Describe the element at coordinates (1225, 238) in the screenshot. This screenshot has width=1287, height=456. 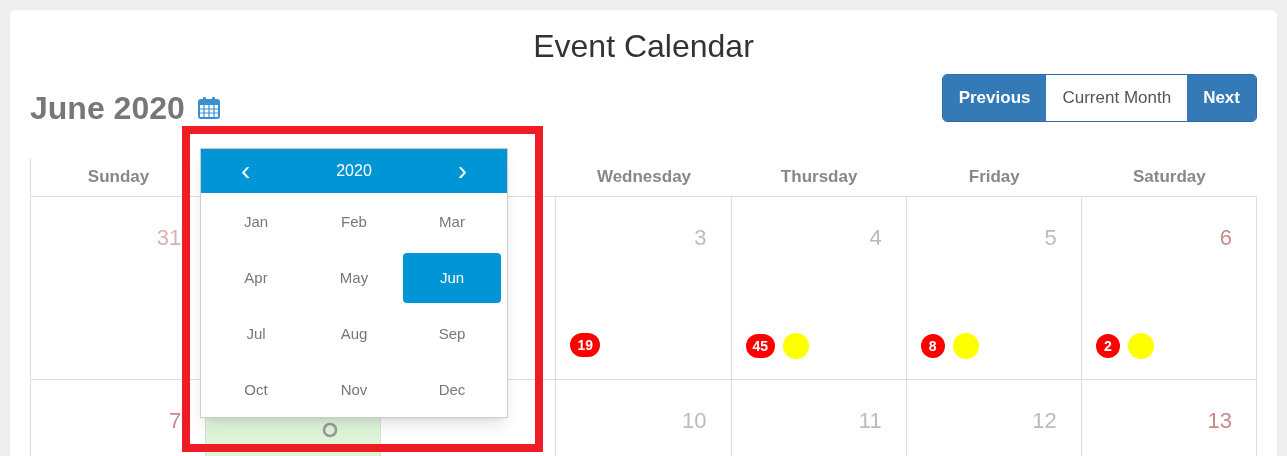
I see `day-number: 6` at that location.